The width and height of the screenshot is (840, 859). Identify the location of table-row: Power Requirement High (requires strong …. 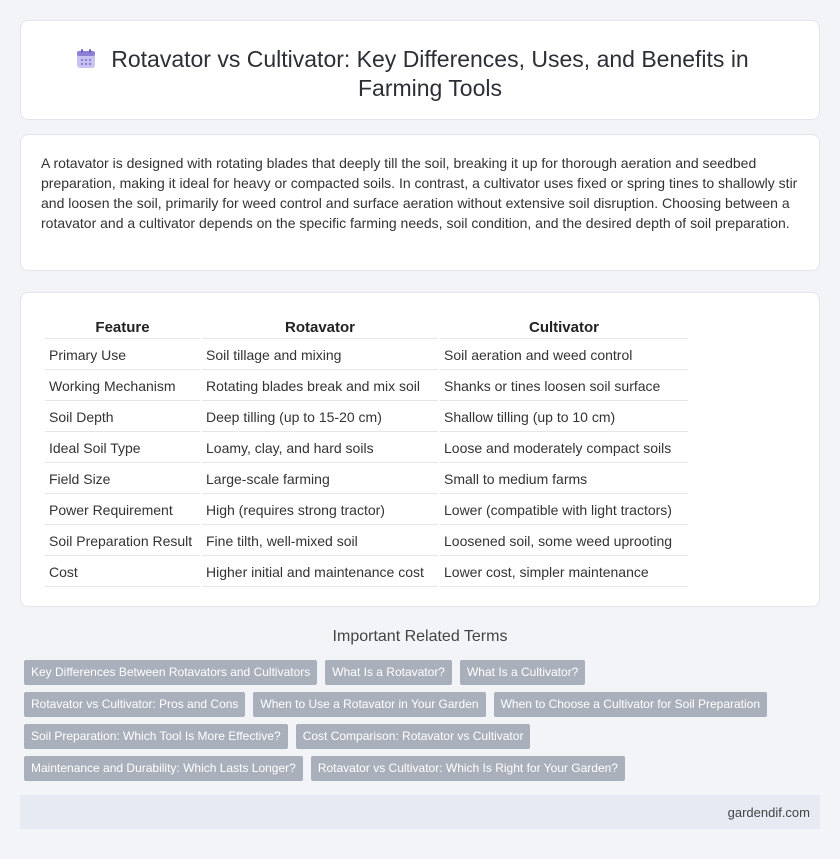
(366, 510).